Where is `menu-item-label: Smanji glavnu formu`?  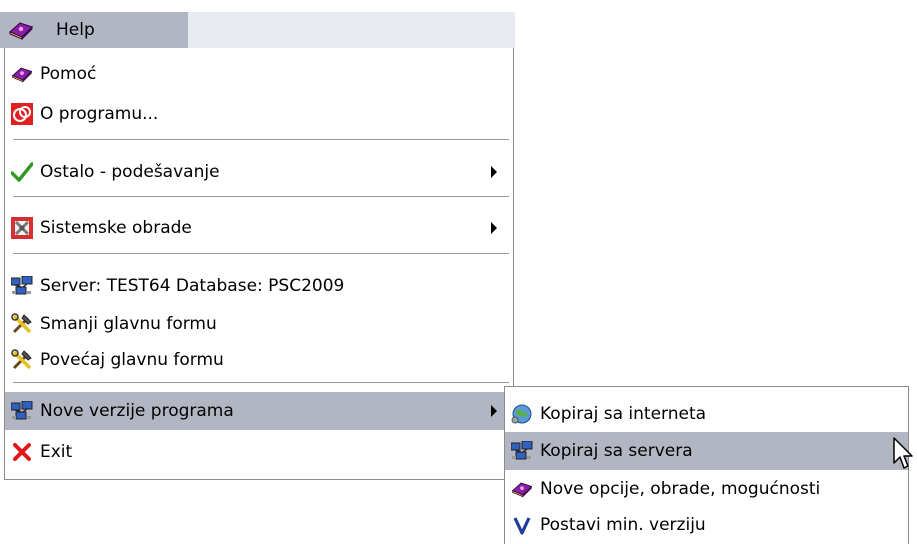
menu-item-label: Smanji glavnu formu is located at coordinates (128, 324).